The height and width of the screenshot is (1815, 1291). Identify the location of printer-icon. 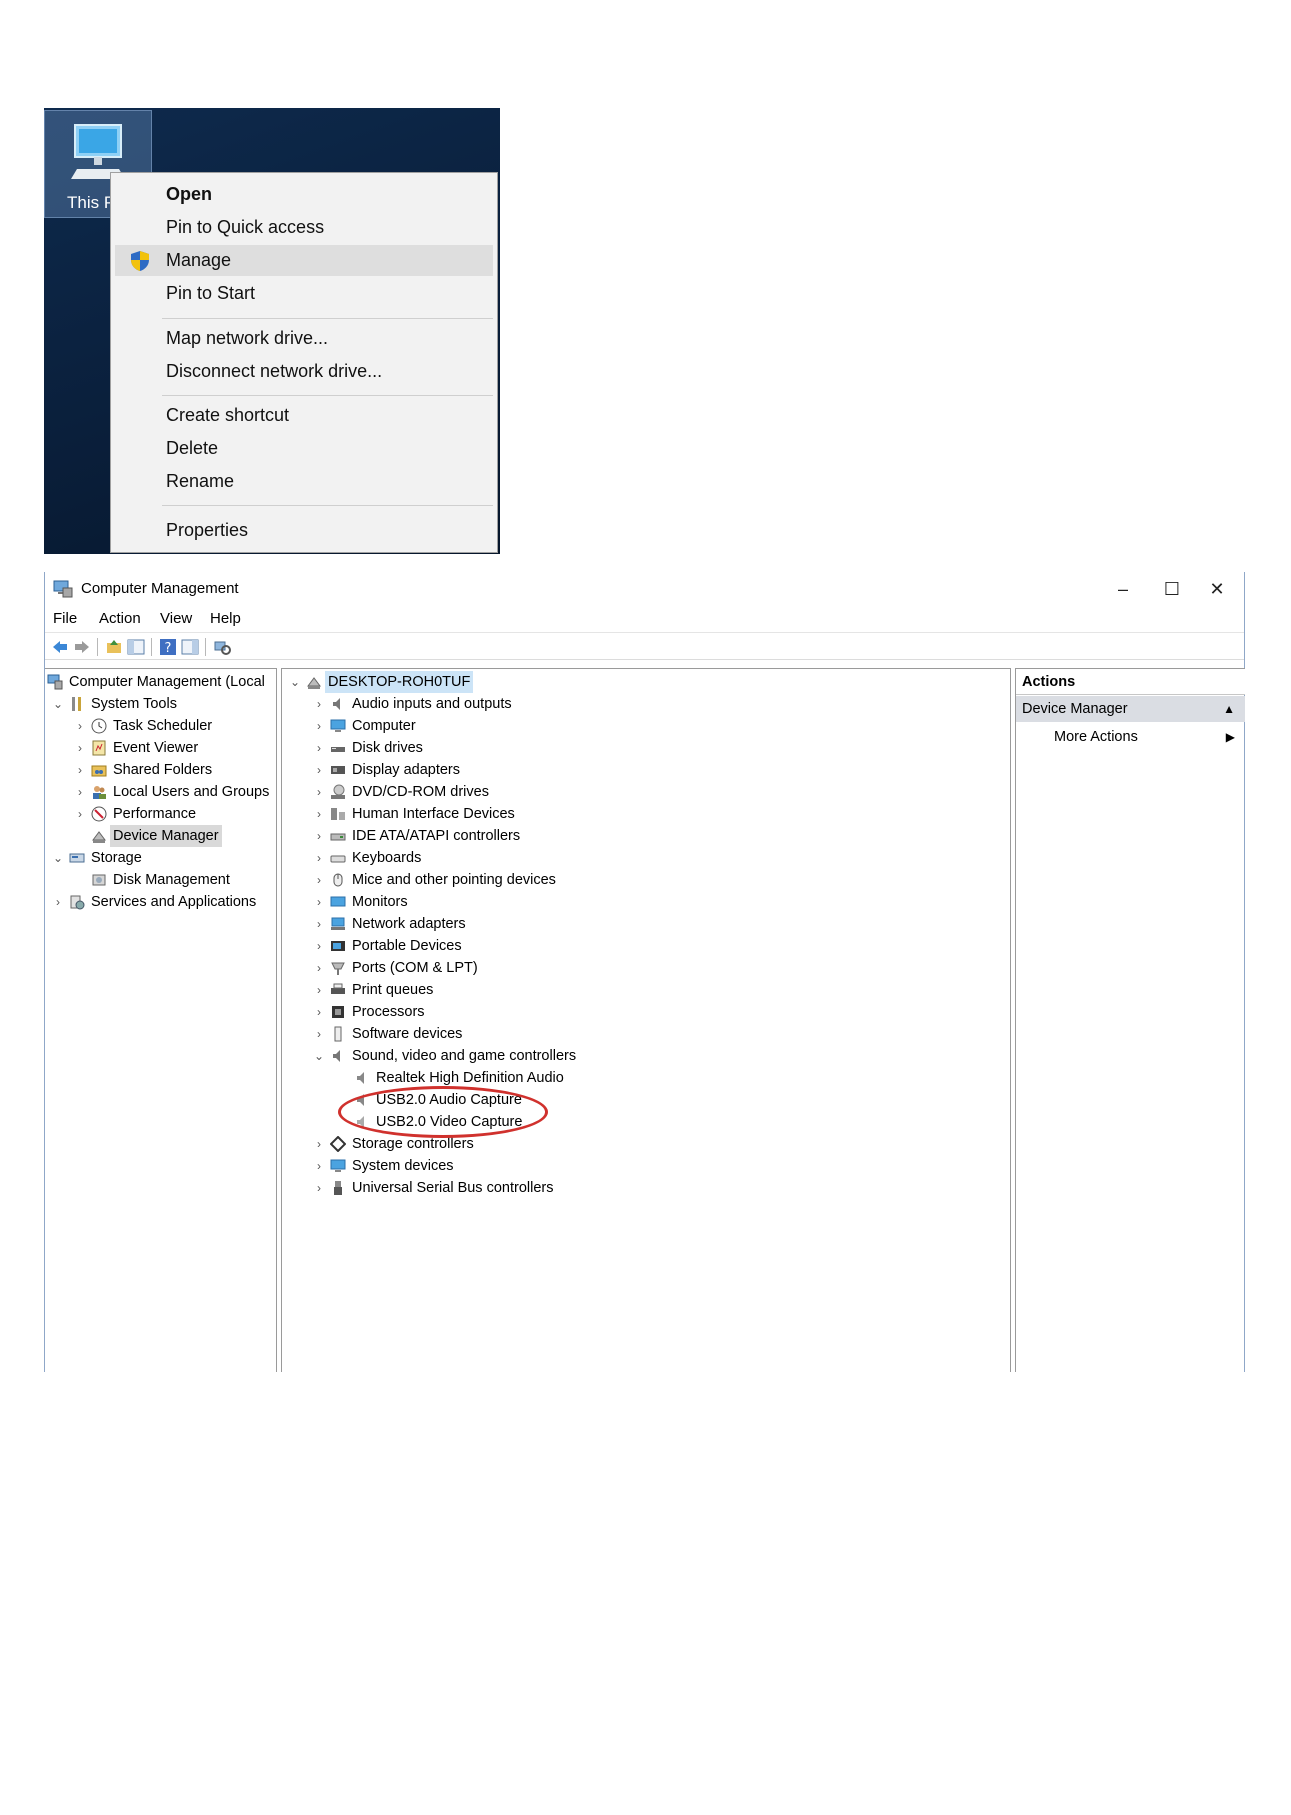
(338, 988).